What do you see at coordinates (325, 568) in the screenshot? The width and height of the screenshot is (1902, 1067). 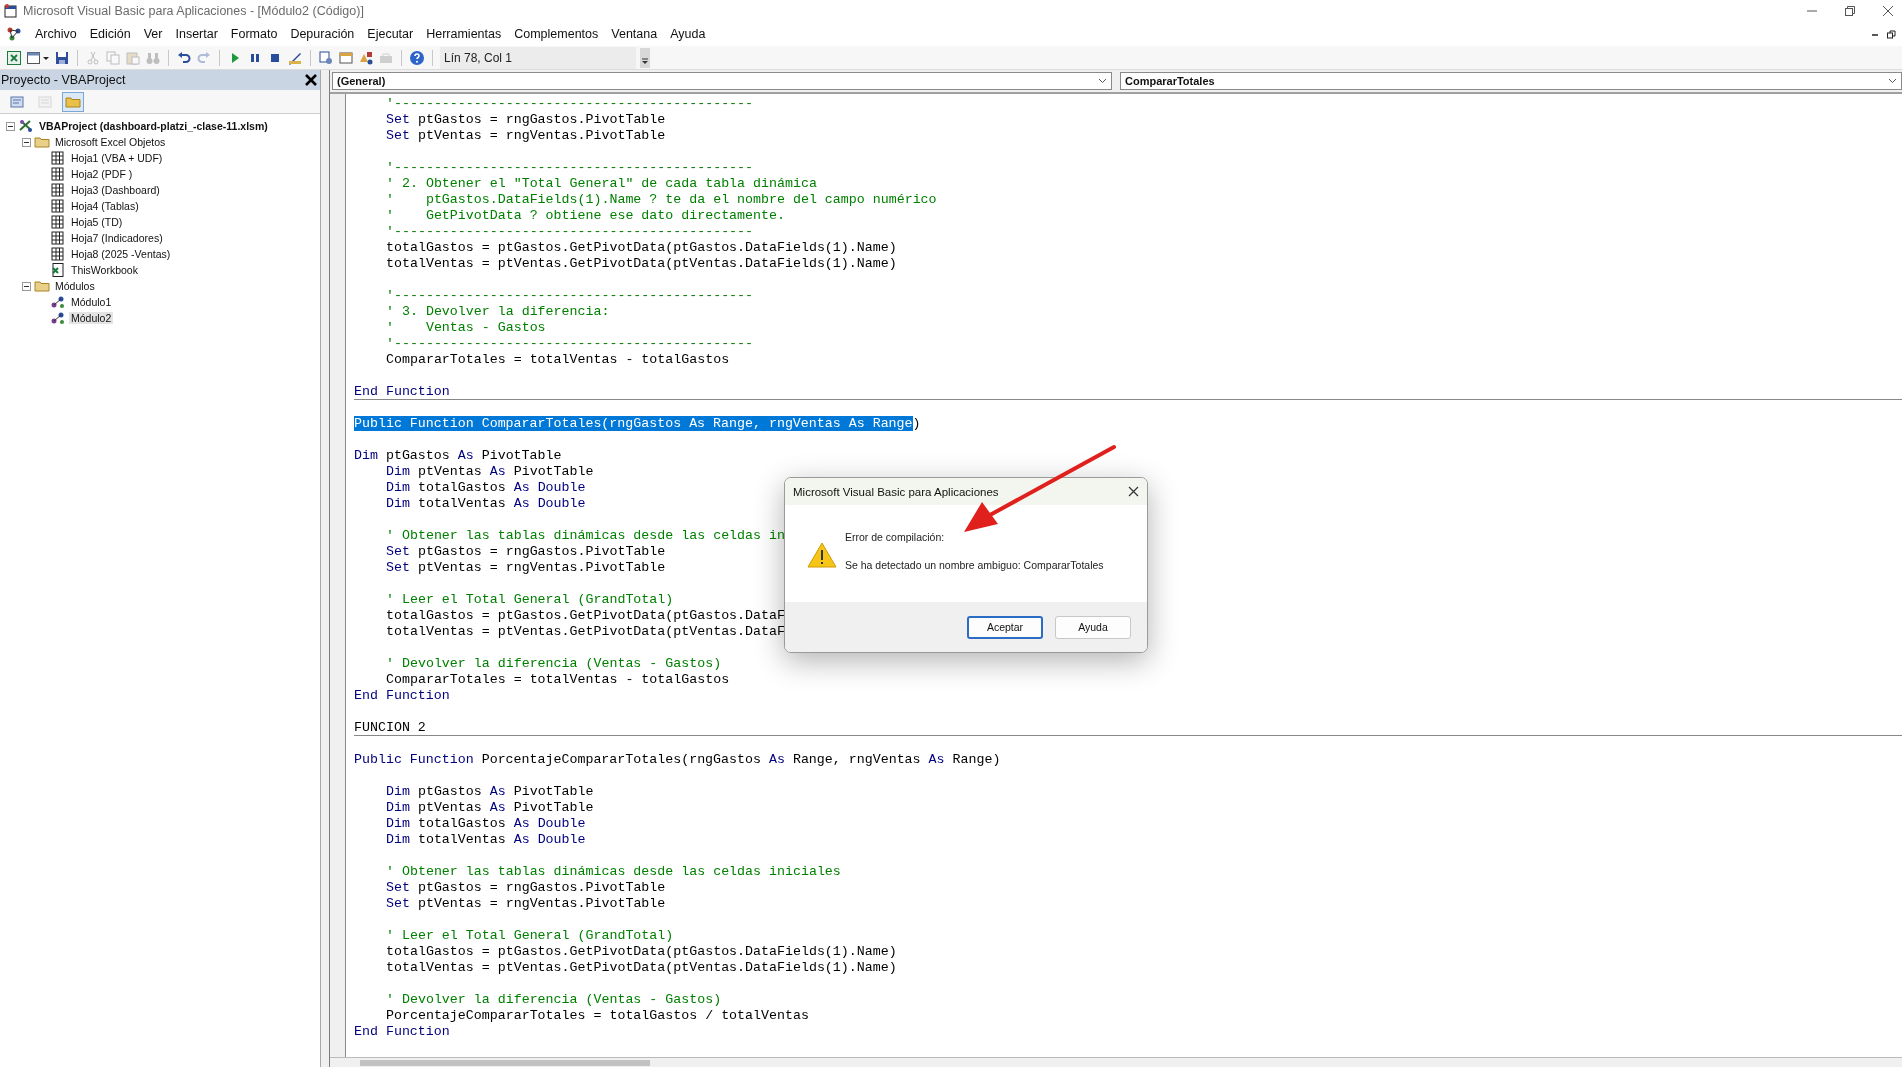 I see `splitter-bar` at bounding box center [325, 568].